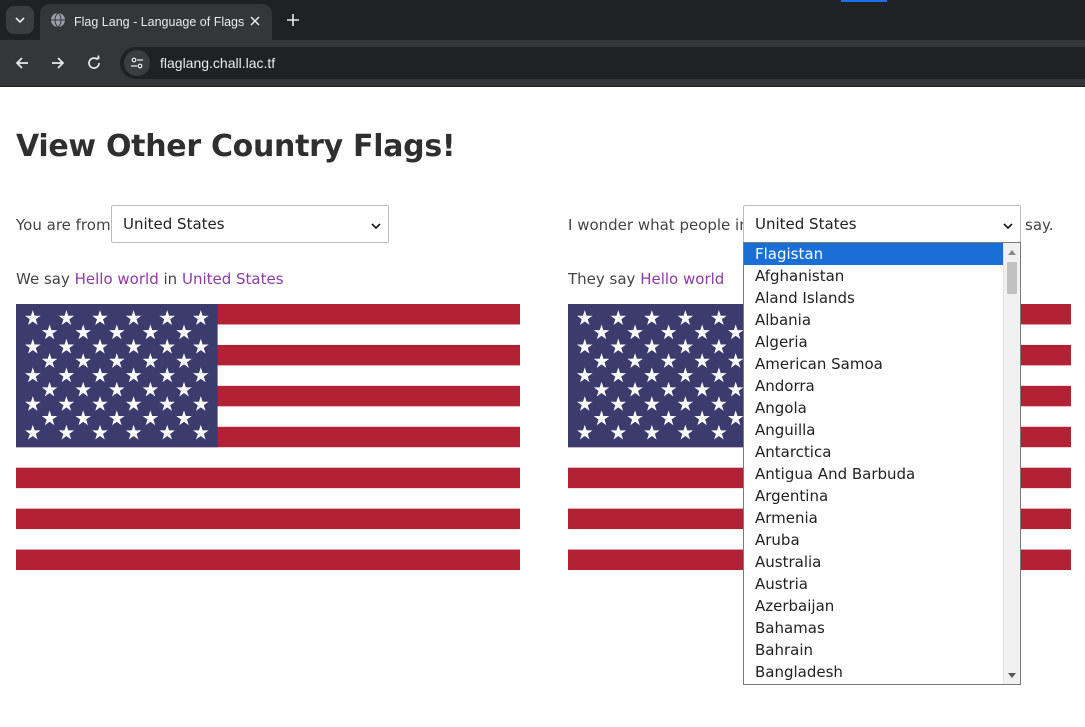  Describe the element at coordinates (874, 452) in the screenshot. I see `dropdown-option: Antarctica` at that location.